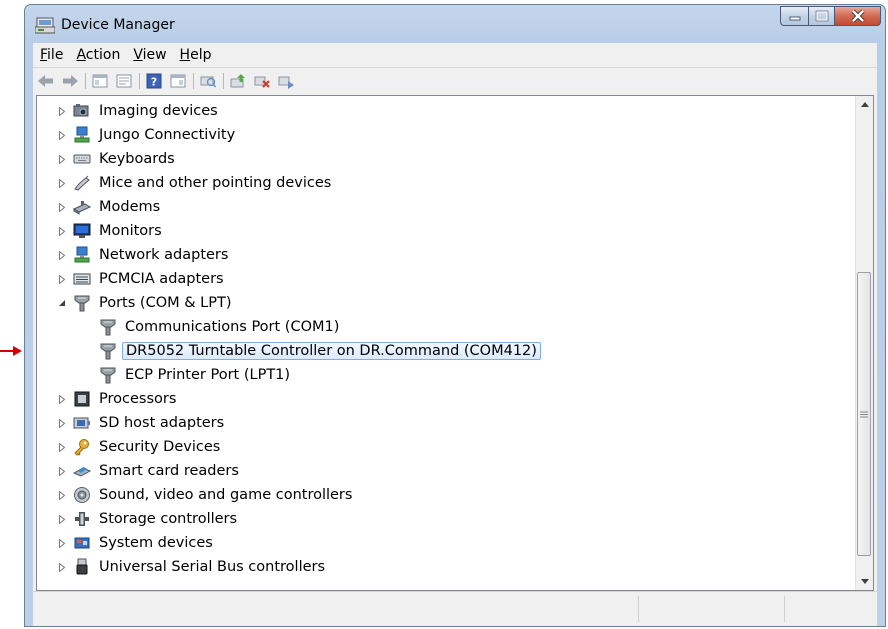 The image size is (888, 629). I want to click on update-driver-icon, so click(238, 81).